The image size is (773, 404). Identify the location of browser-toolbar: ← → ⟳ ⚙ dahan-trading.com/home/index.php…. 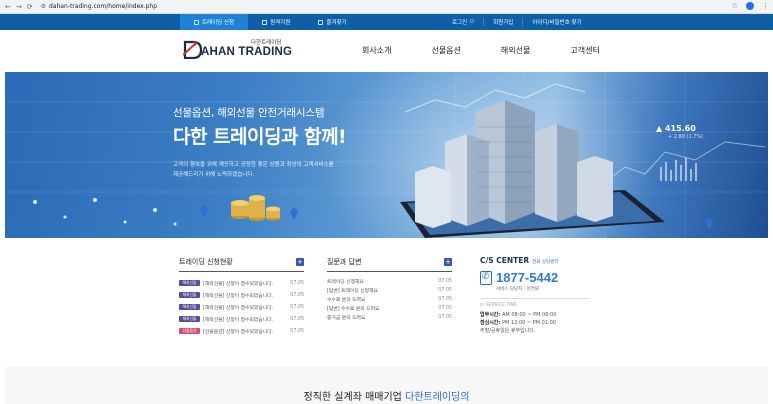
(386, 7).